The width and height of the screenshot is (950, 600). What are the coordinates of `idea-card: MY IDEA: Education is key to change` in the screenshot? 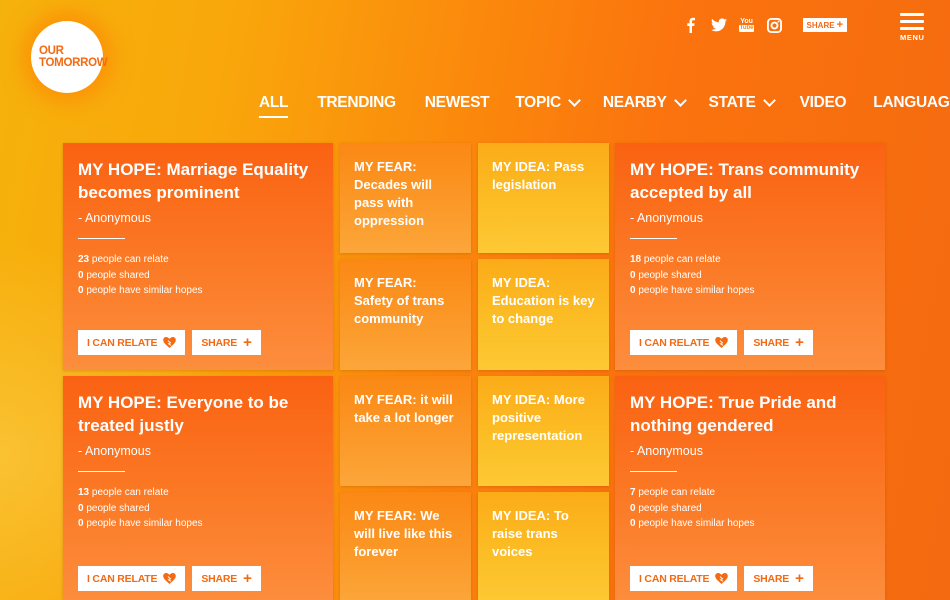 It's located at (543, 314).